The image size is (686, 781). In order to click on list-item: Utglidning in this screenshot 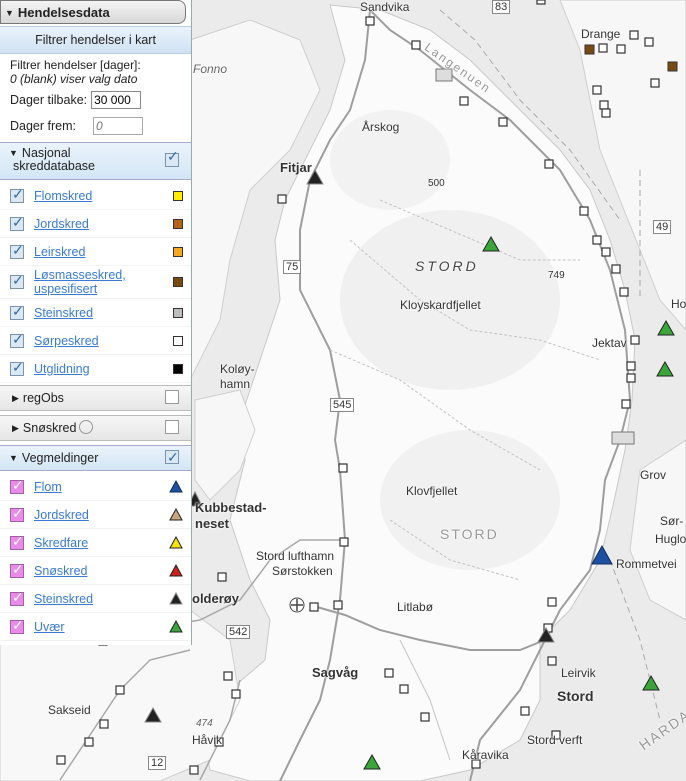, I will do `click(95, 369)`.